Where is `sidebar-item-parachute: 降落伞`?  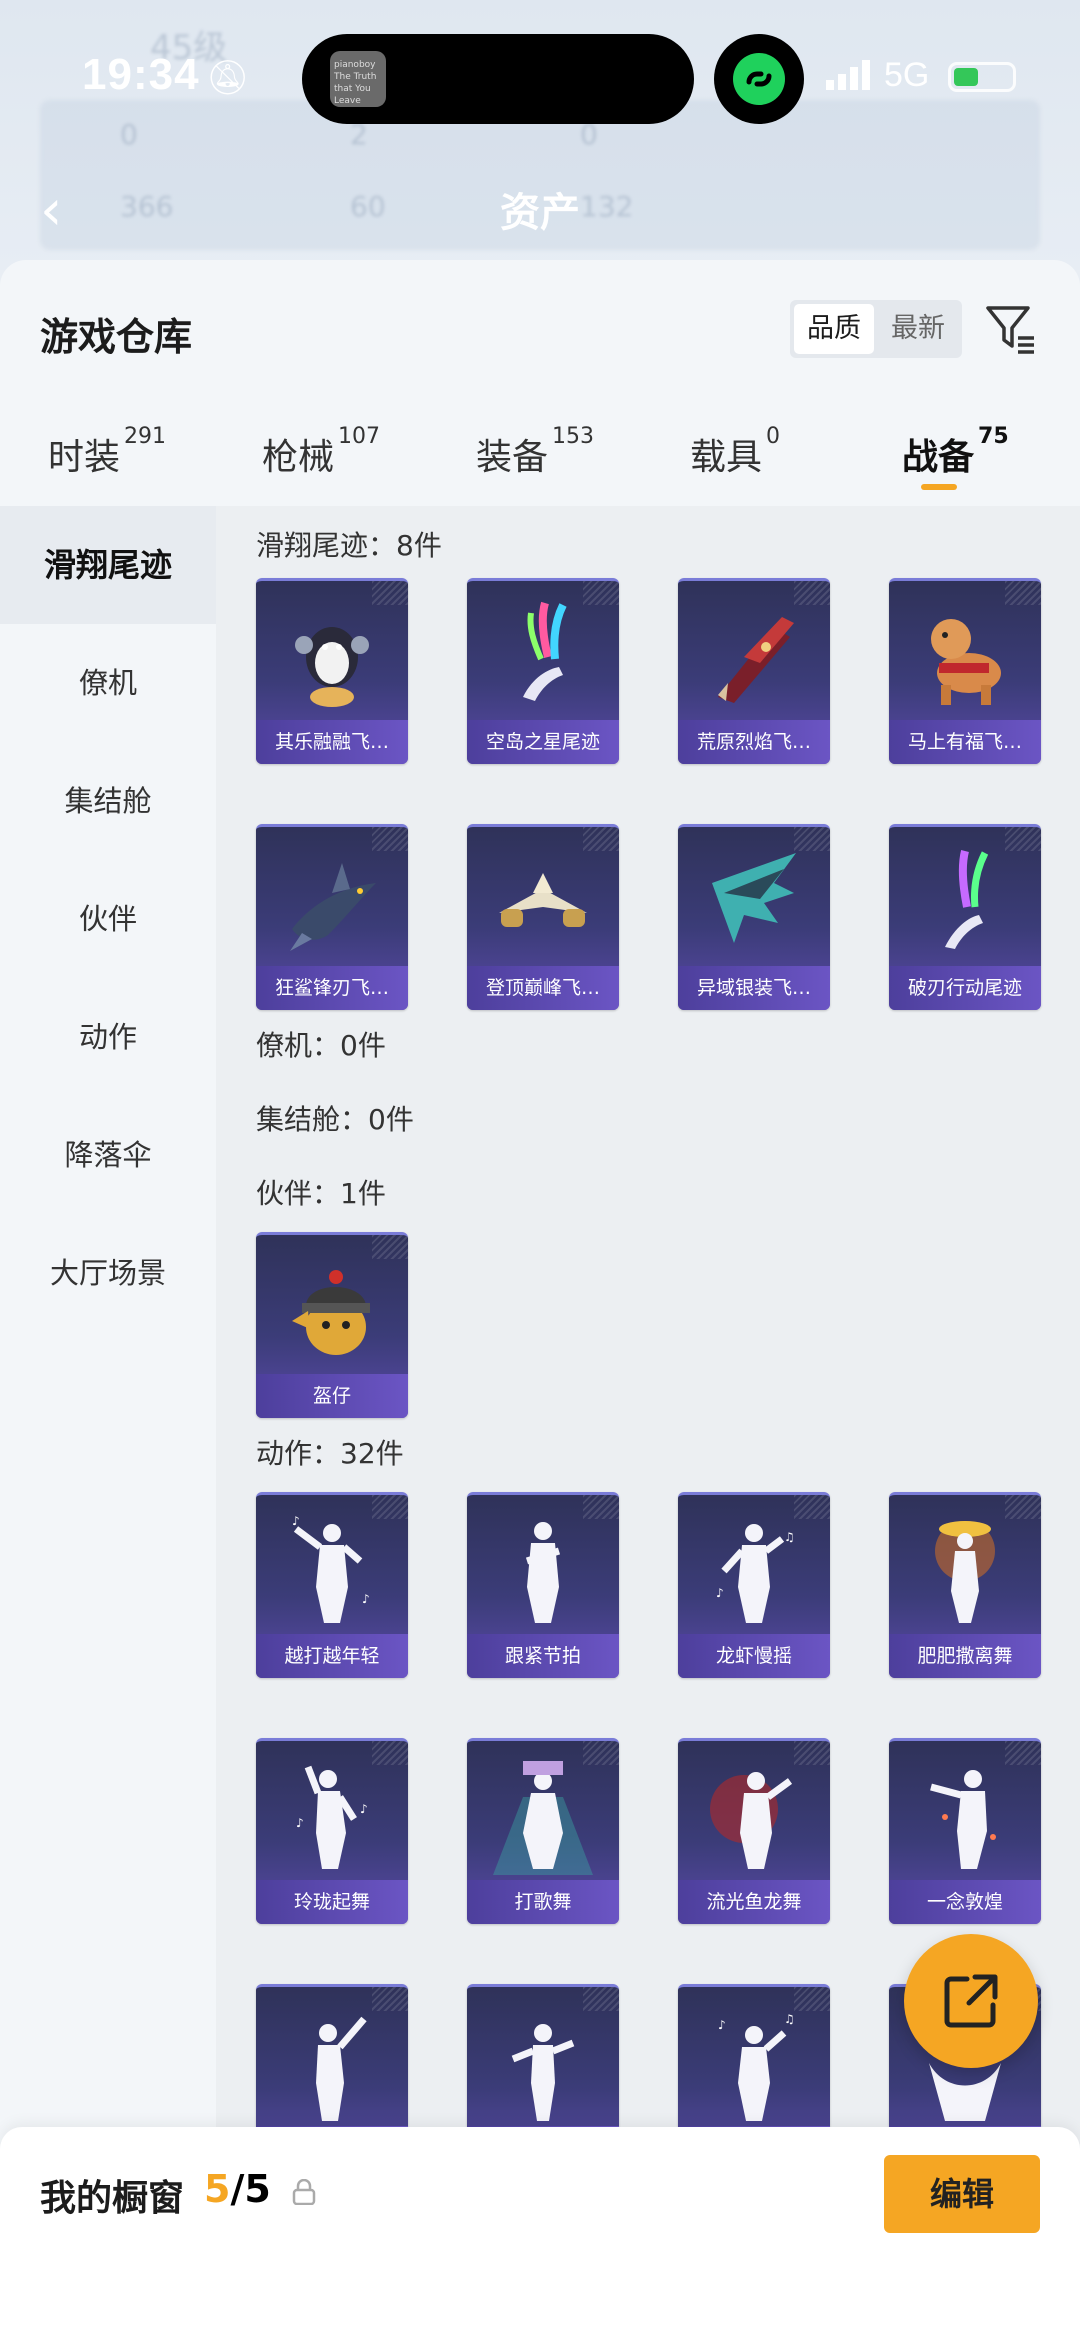
sidebar-item-parachute: 降落伞 is located at coordinates (108, 1155).